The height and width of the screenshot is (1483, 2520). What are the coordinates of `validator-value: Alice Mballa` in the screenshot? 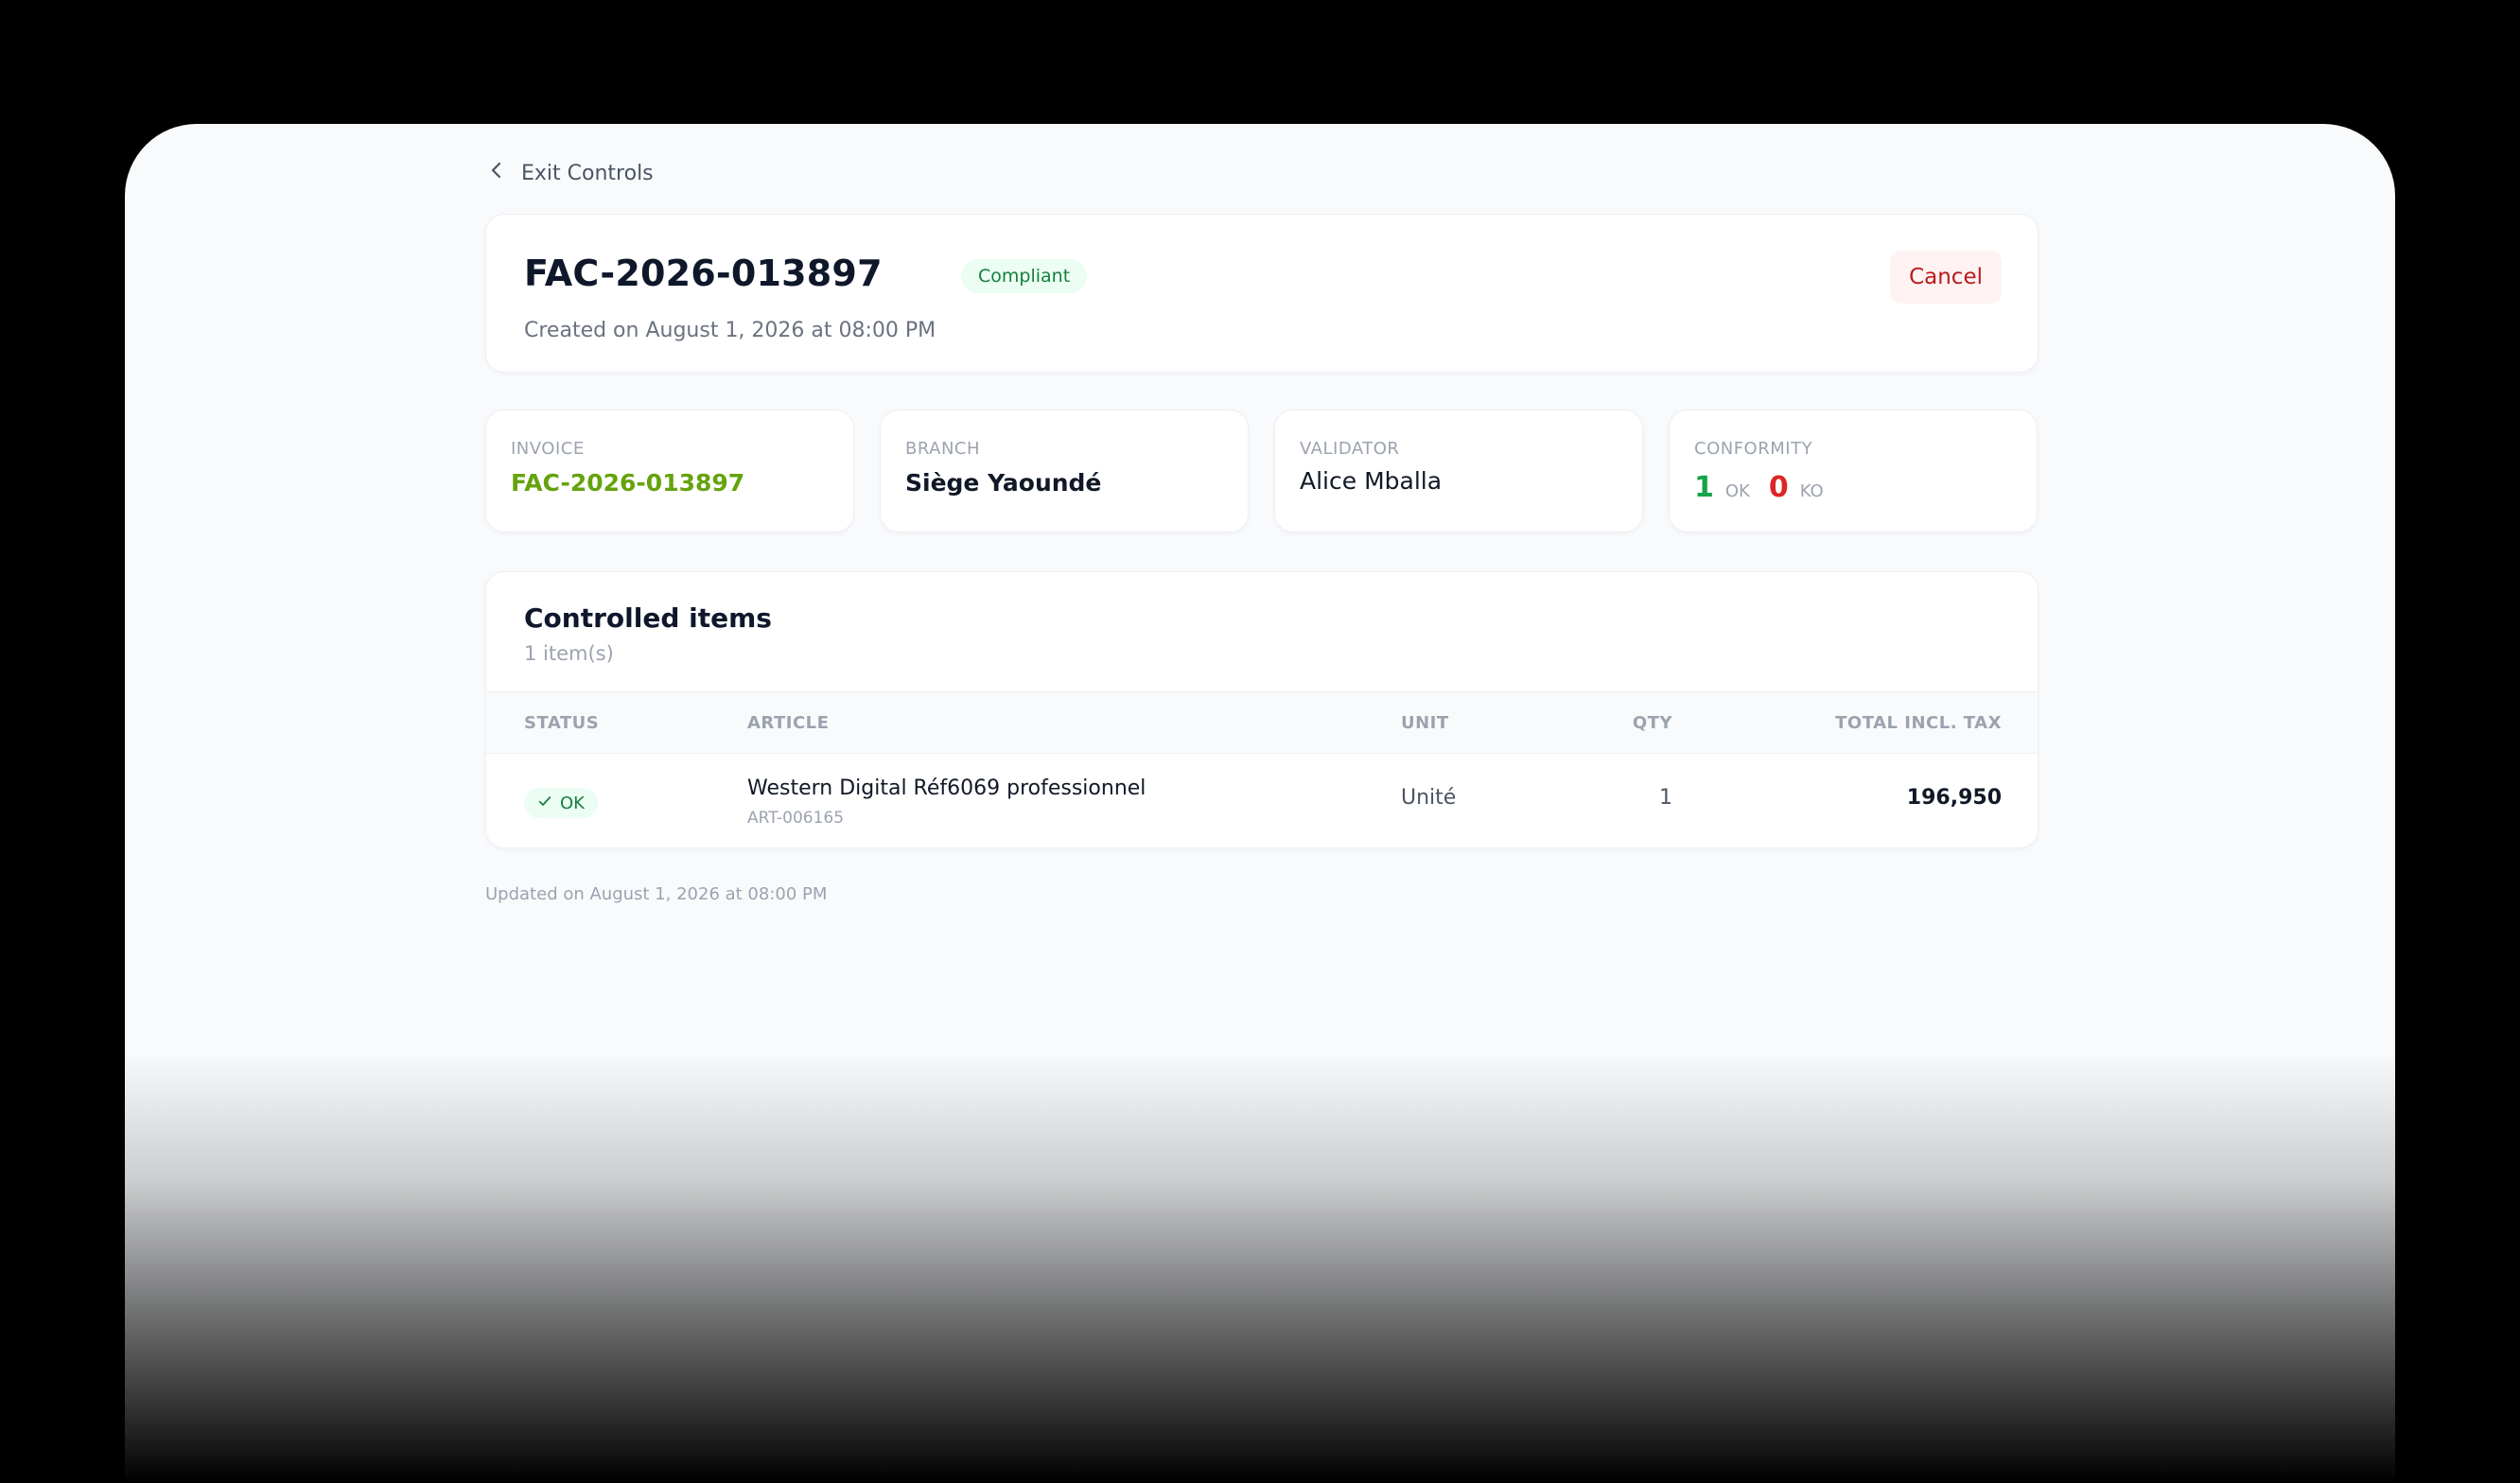 It's located at (1371, 481).